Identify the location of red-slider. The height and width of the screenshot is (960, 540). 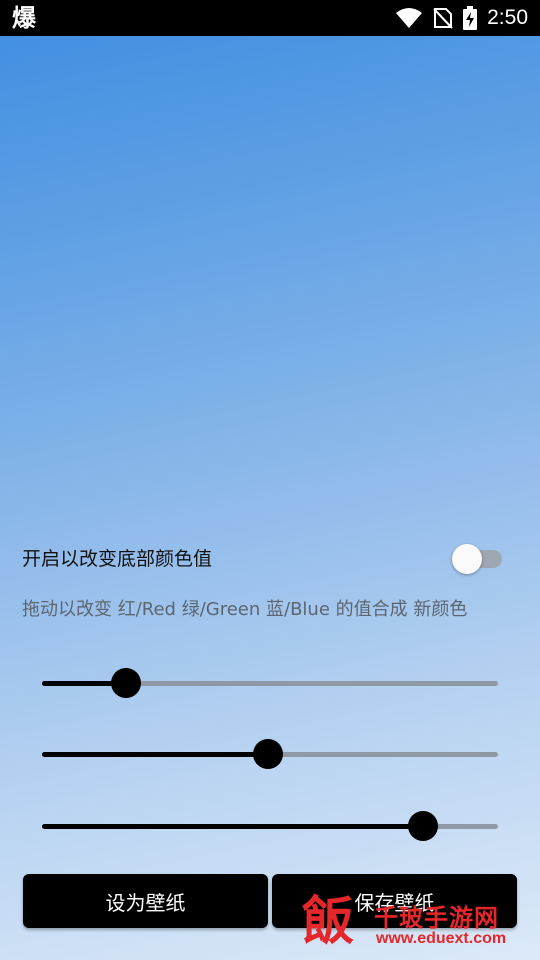
(270, 683).